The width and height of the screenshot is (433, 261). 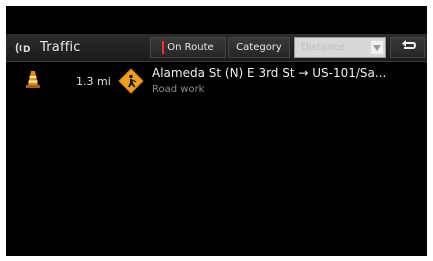 What do you see at coordinates (216, 20) in the screenshot?
I see `status-bar` at bounding box center [216, 20].